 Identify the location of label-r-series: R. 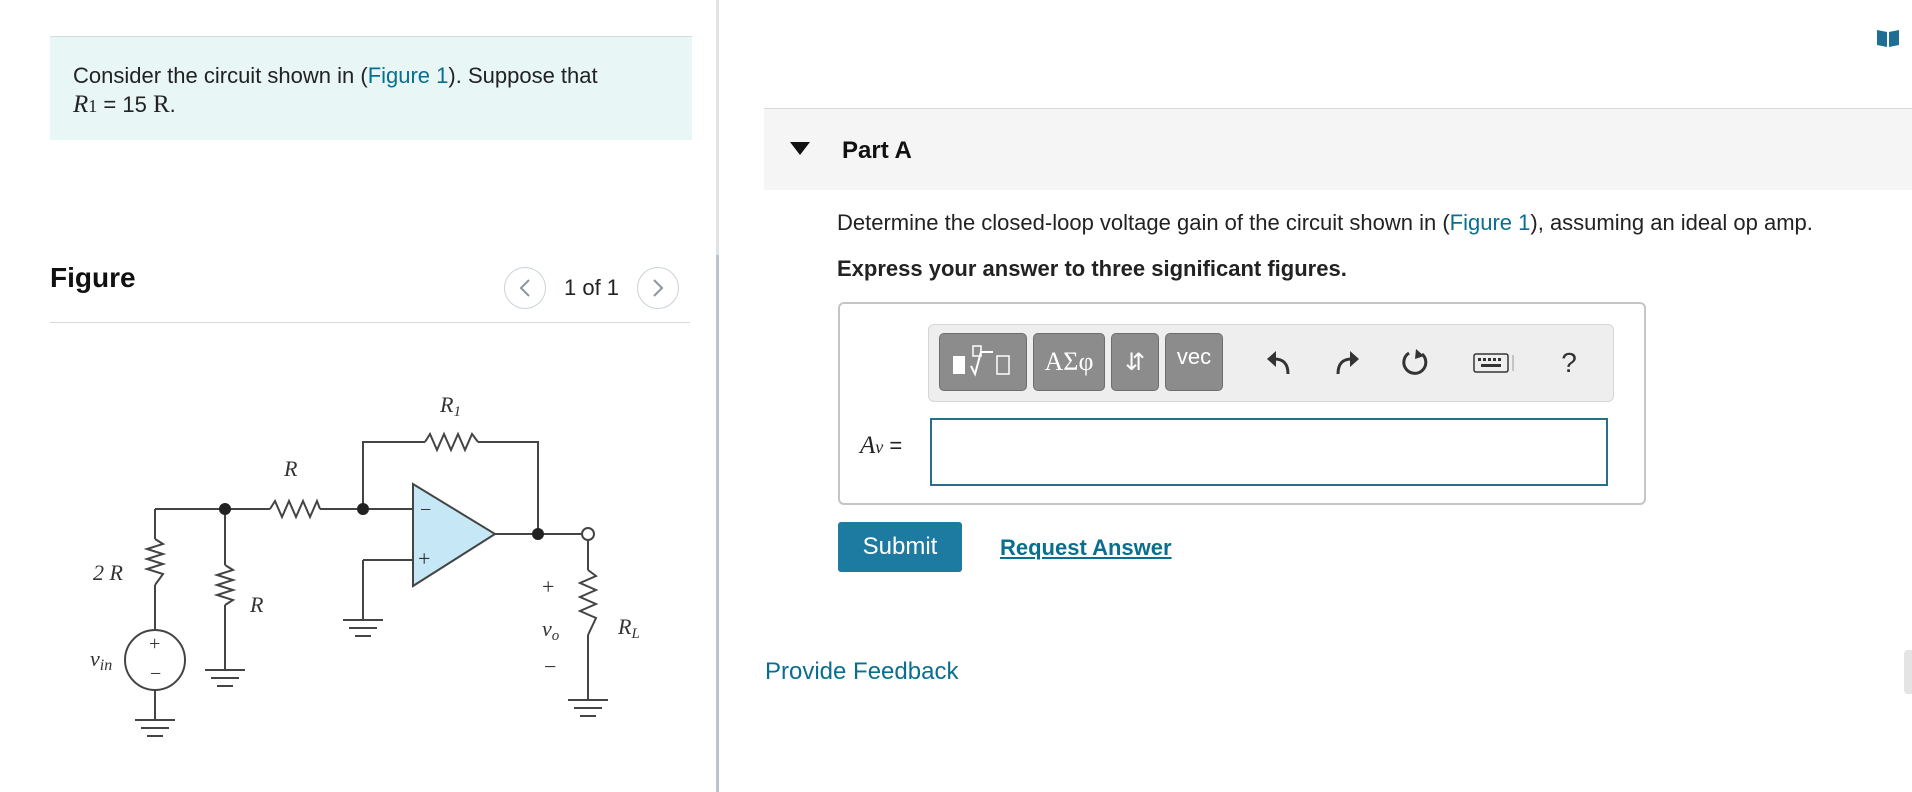
(290, 468).